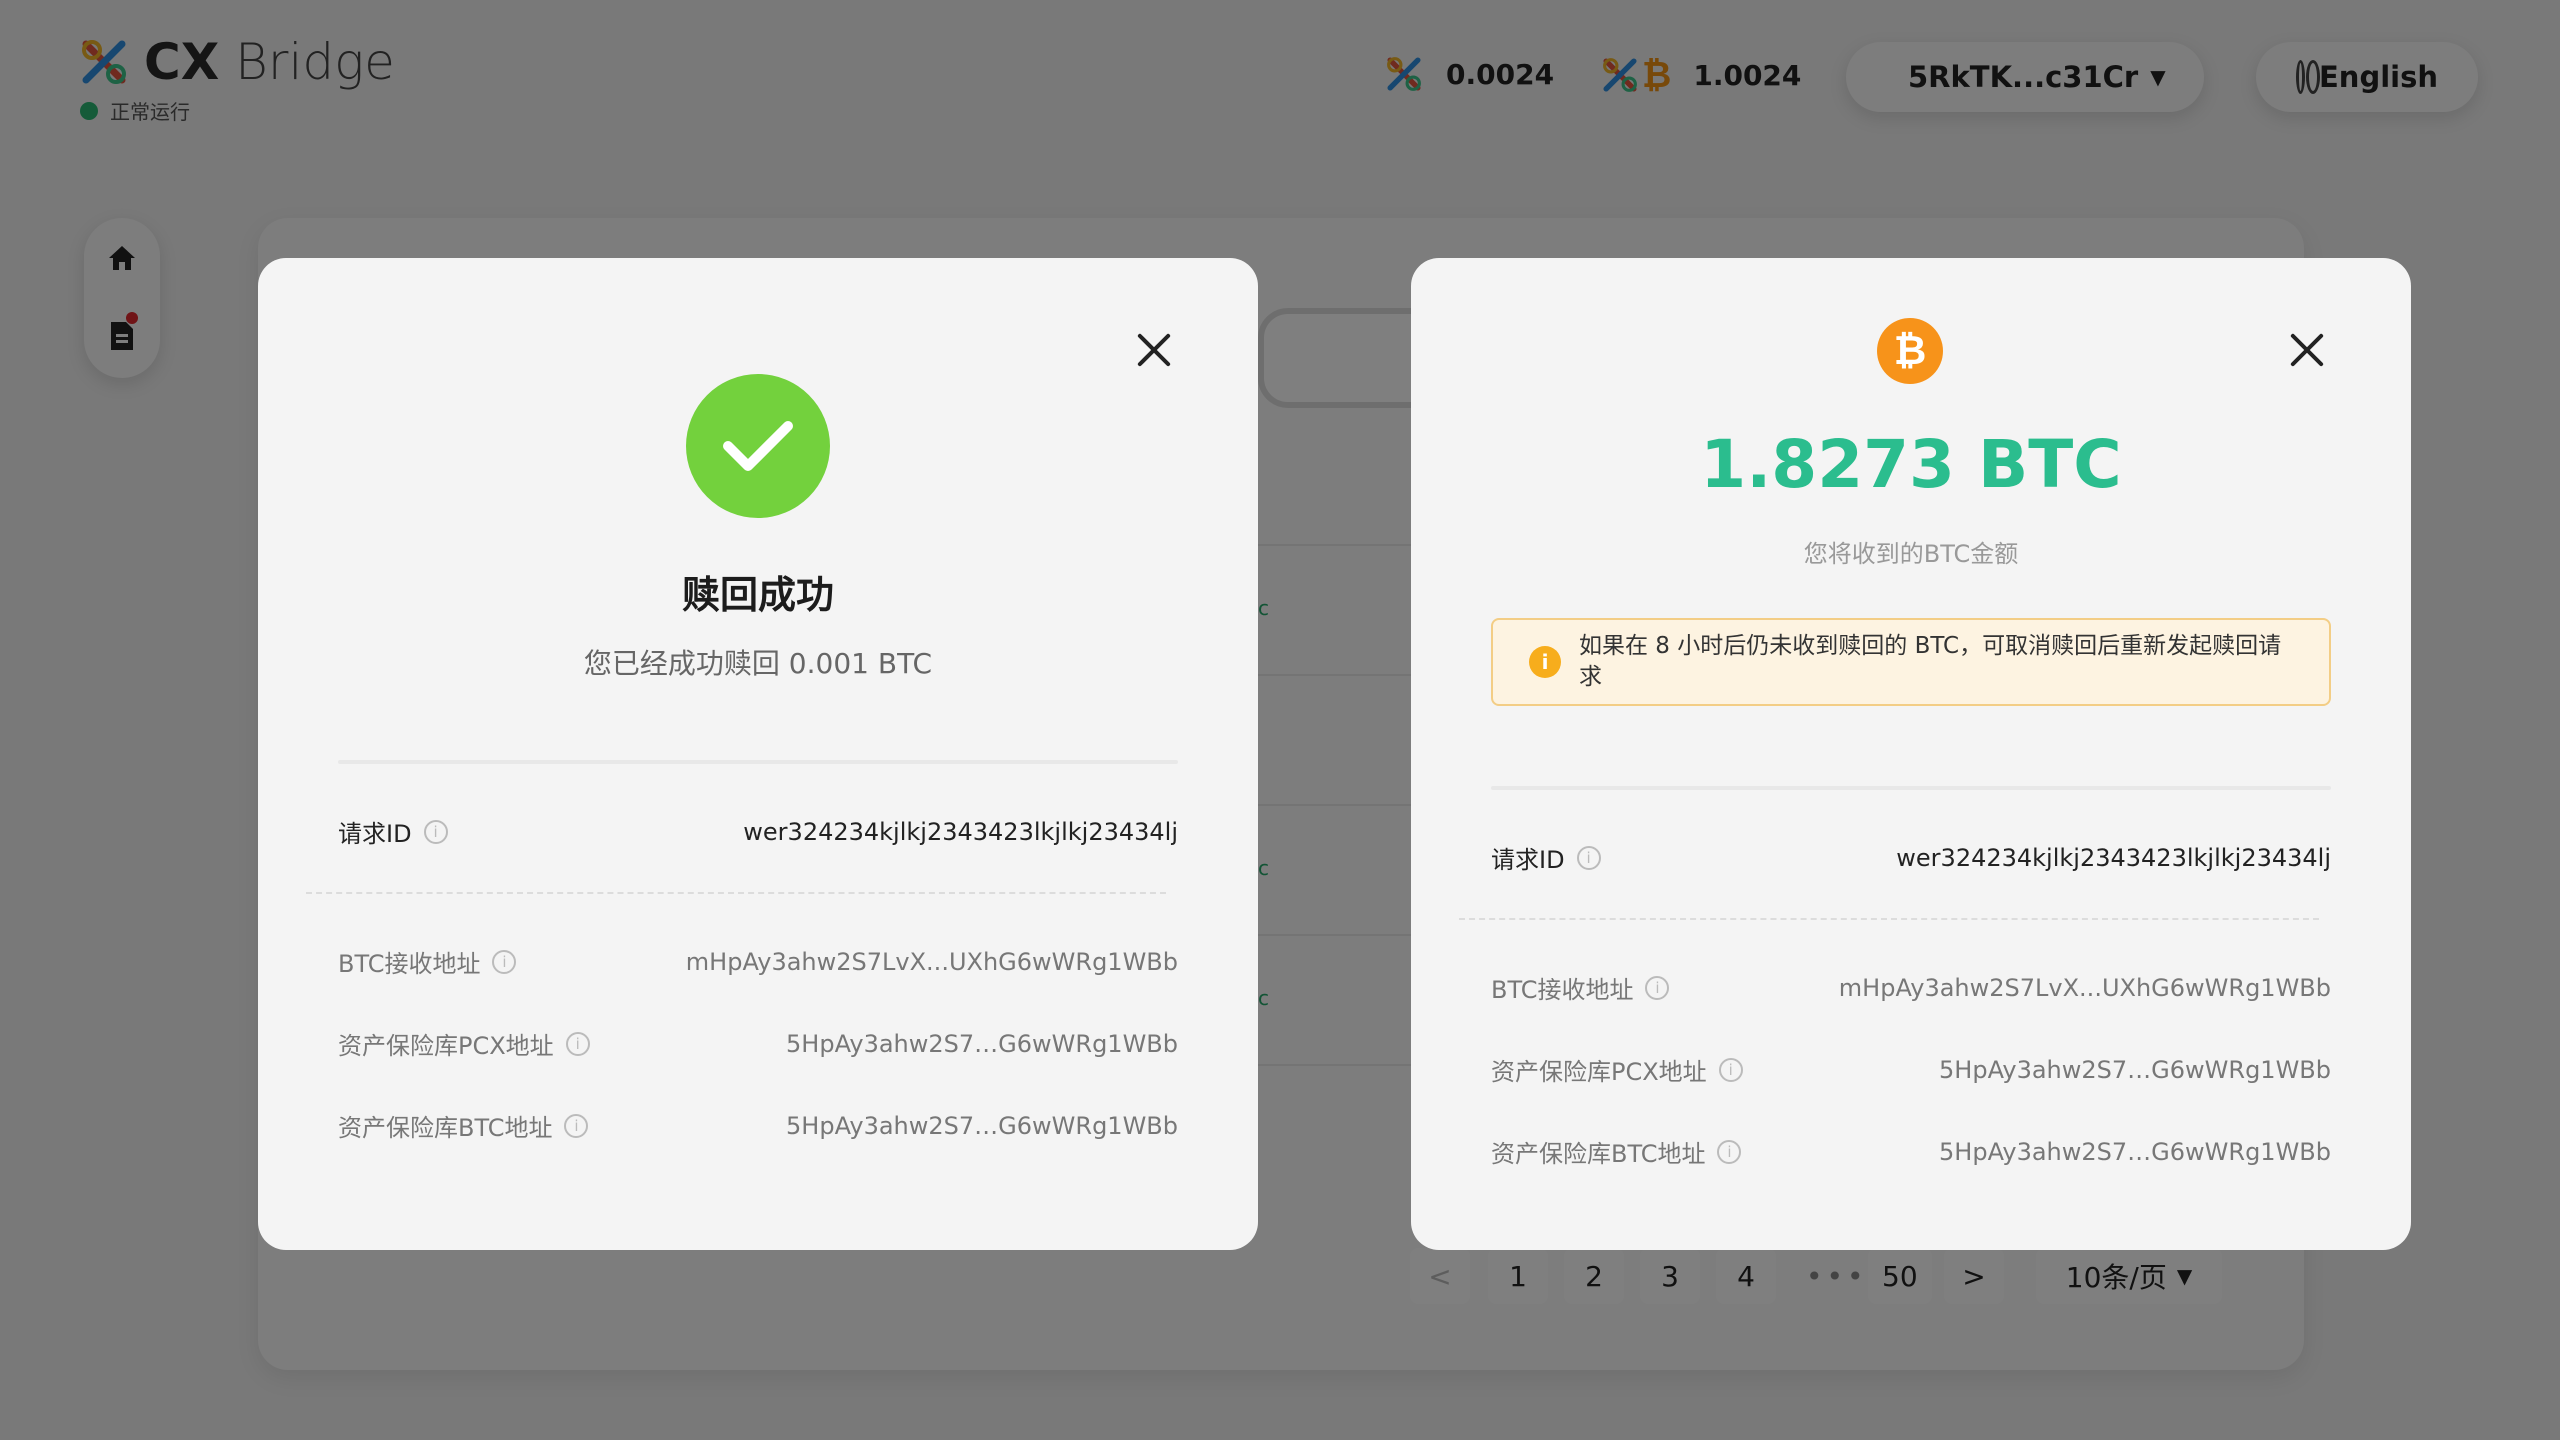 This screenshot has width=2560, height=1440. What do you see at coordinates (1545, 662) in the screenshot?
I see `warning-icon: i` at bounding box center [1545, 662].